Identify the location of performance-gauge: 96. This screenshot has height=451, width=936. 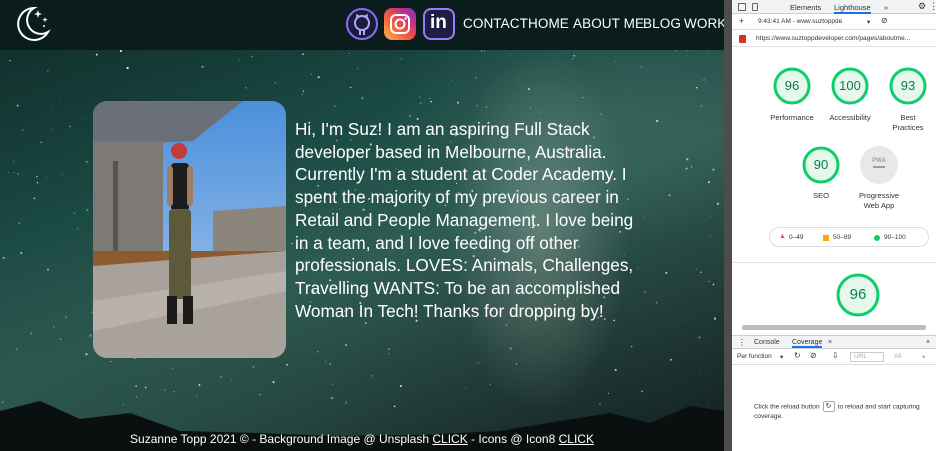
(792, 86).